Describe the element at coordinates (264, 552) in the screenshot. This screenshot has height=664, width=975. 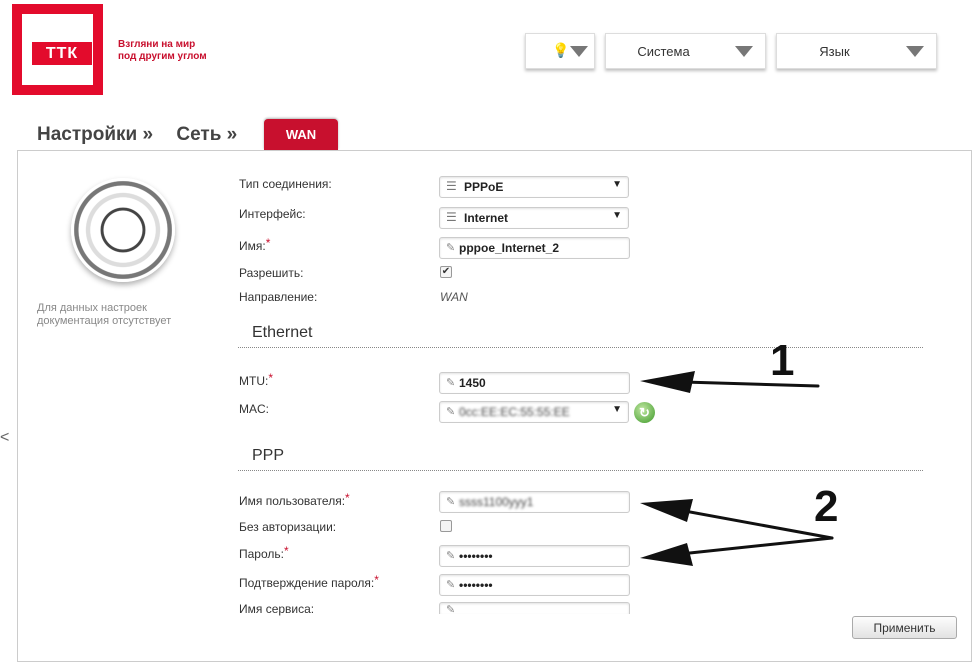
I see `password-label: Пароль:*` at that location.